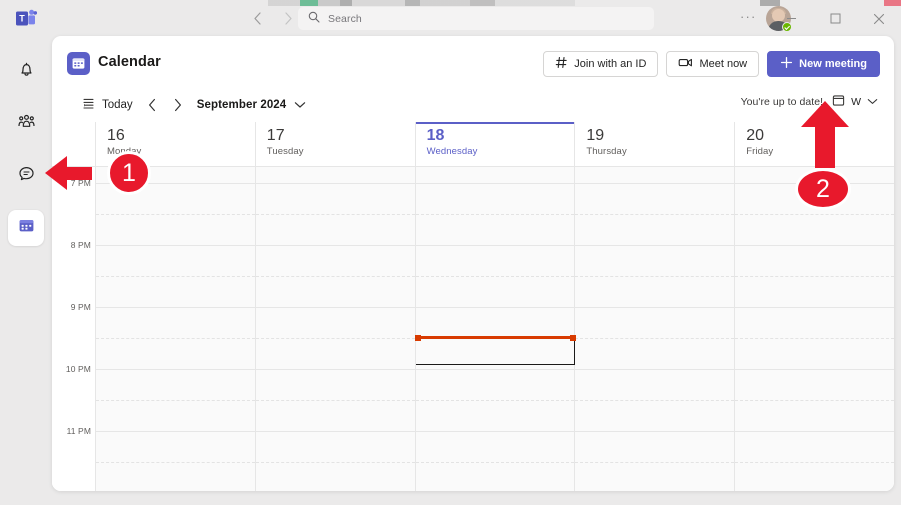  I want to click on calendar-icon, so click(26, 228).